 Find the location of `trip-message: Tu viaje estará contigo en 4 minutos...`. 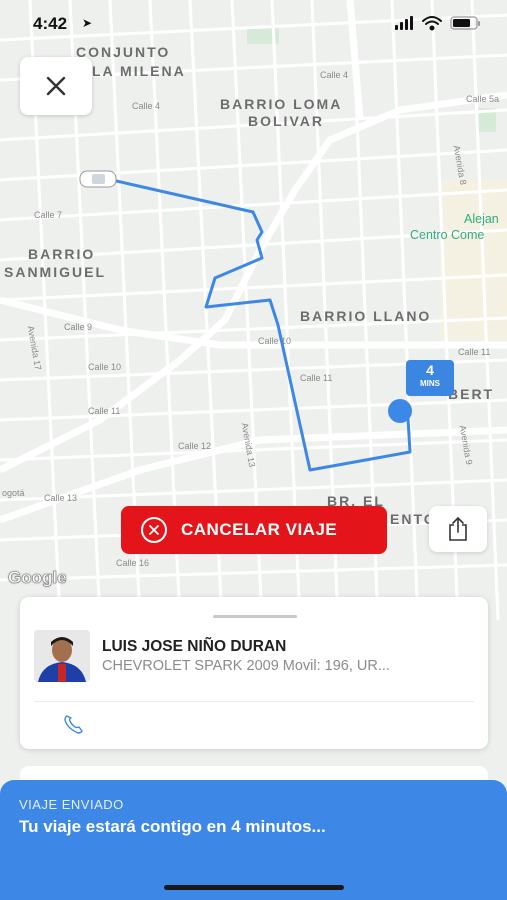

trip-message: Tu viaje estará contigo en 4 minutos... is located at coordinates (172, 826).